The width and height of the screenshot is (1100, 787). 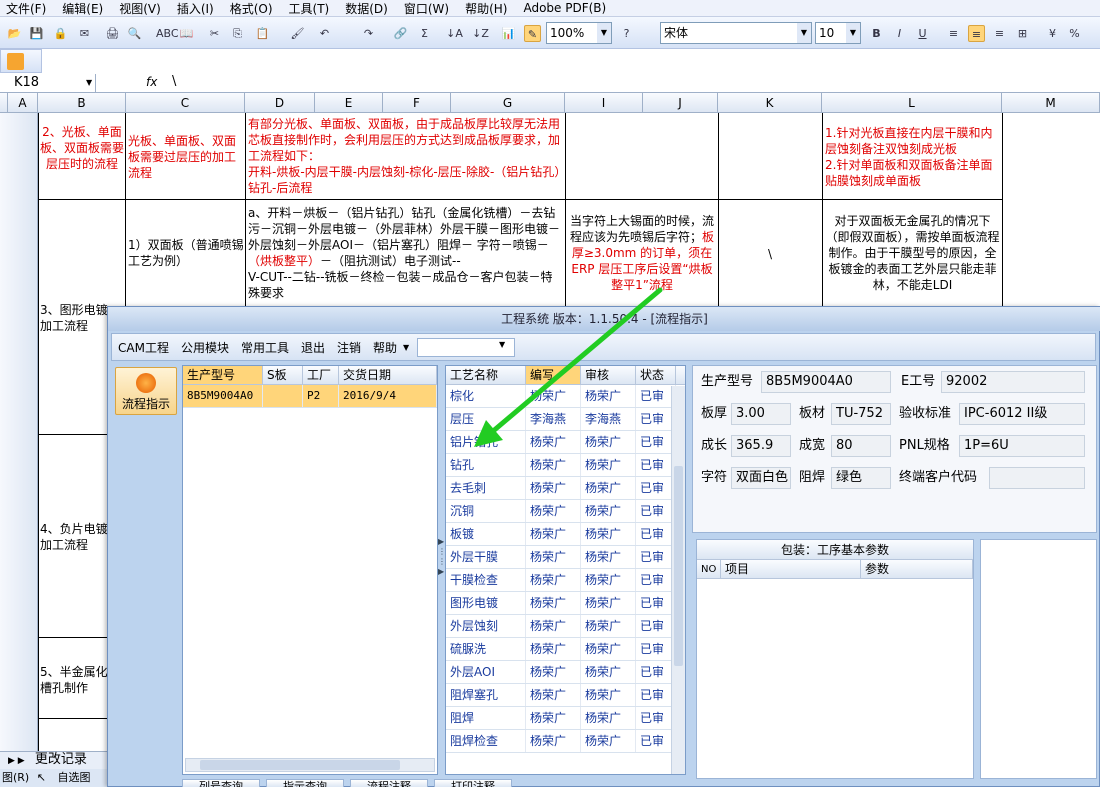 What do you see at coordinates (736, 33) in the screenshot?
I see `font-name-select: 宋体 ▼` at bounding box center [736, 33].